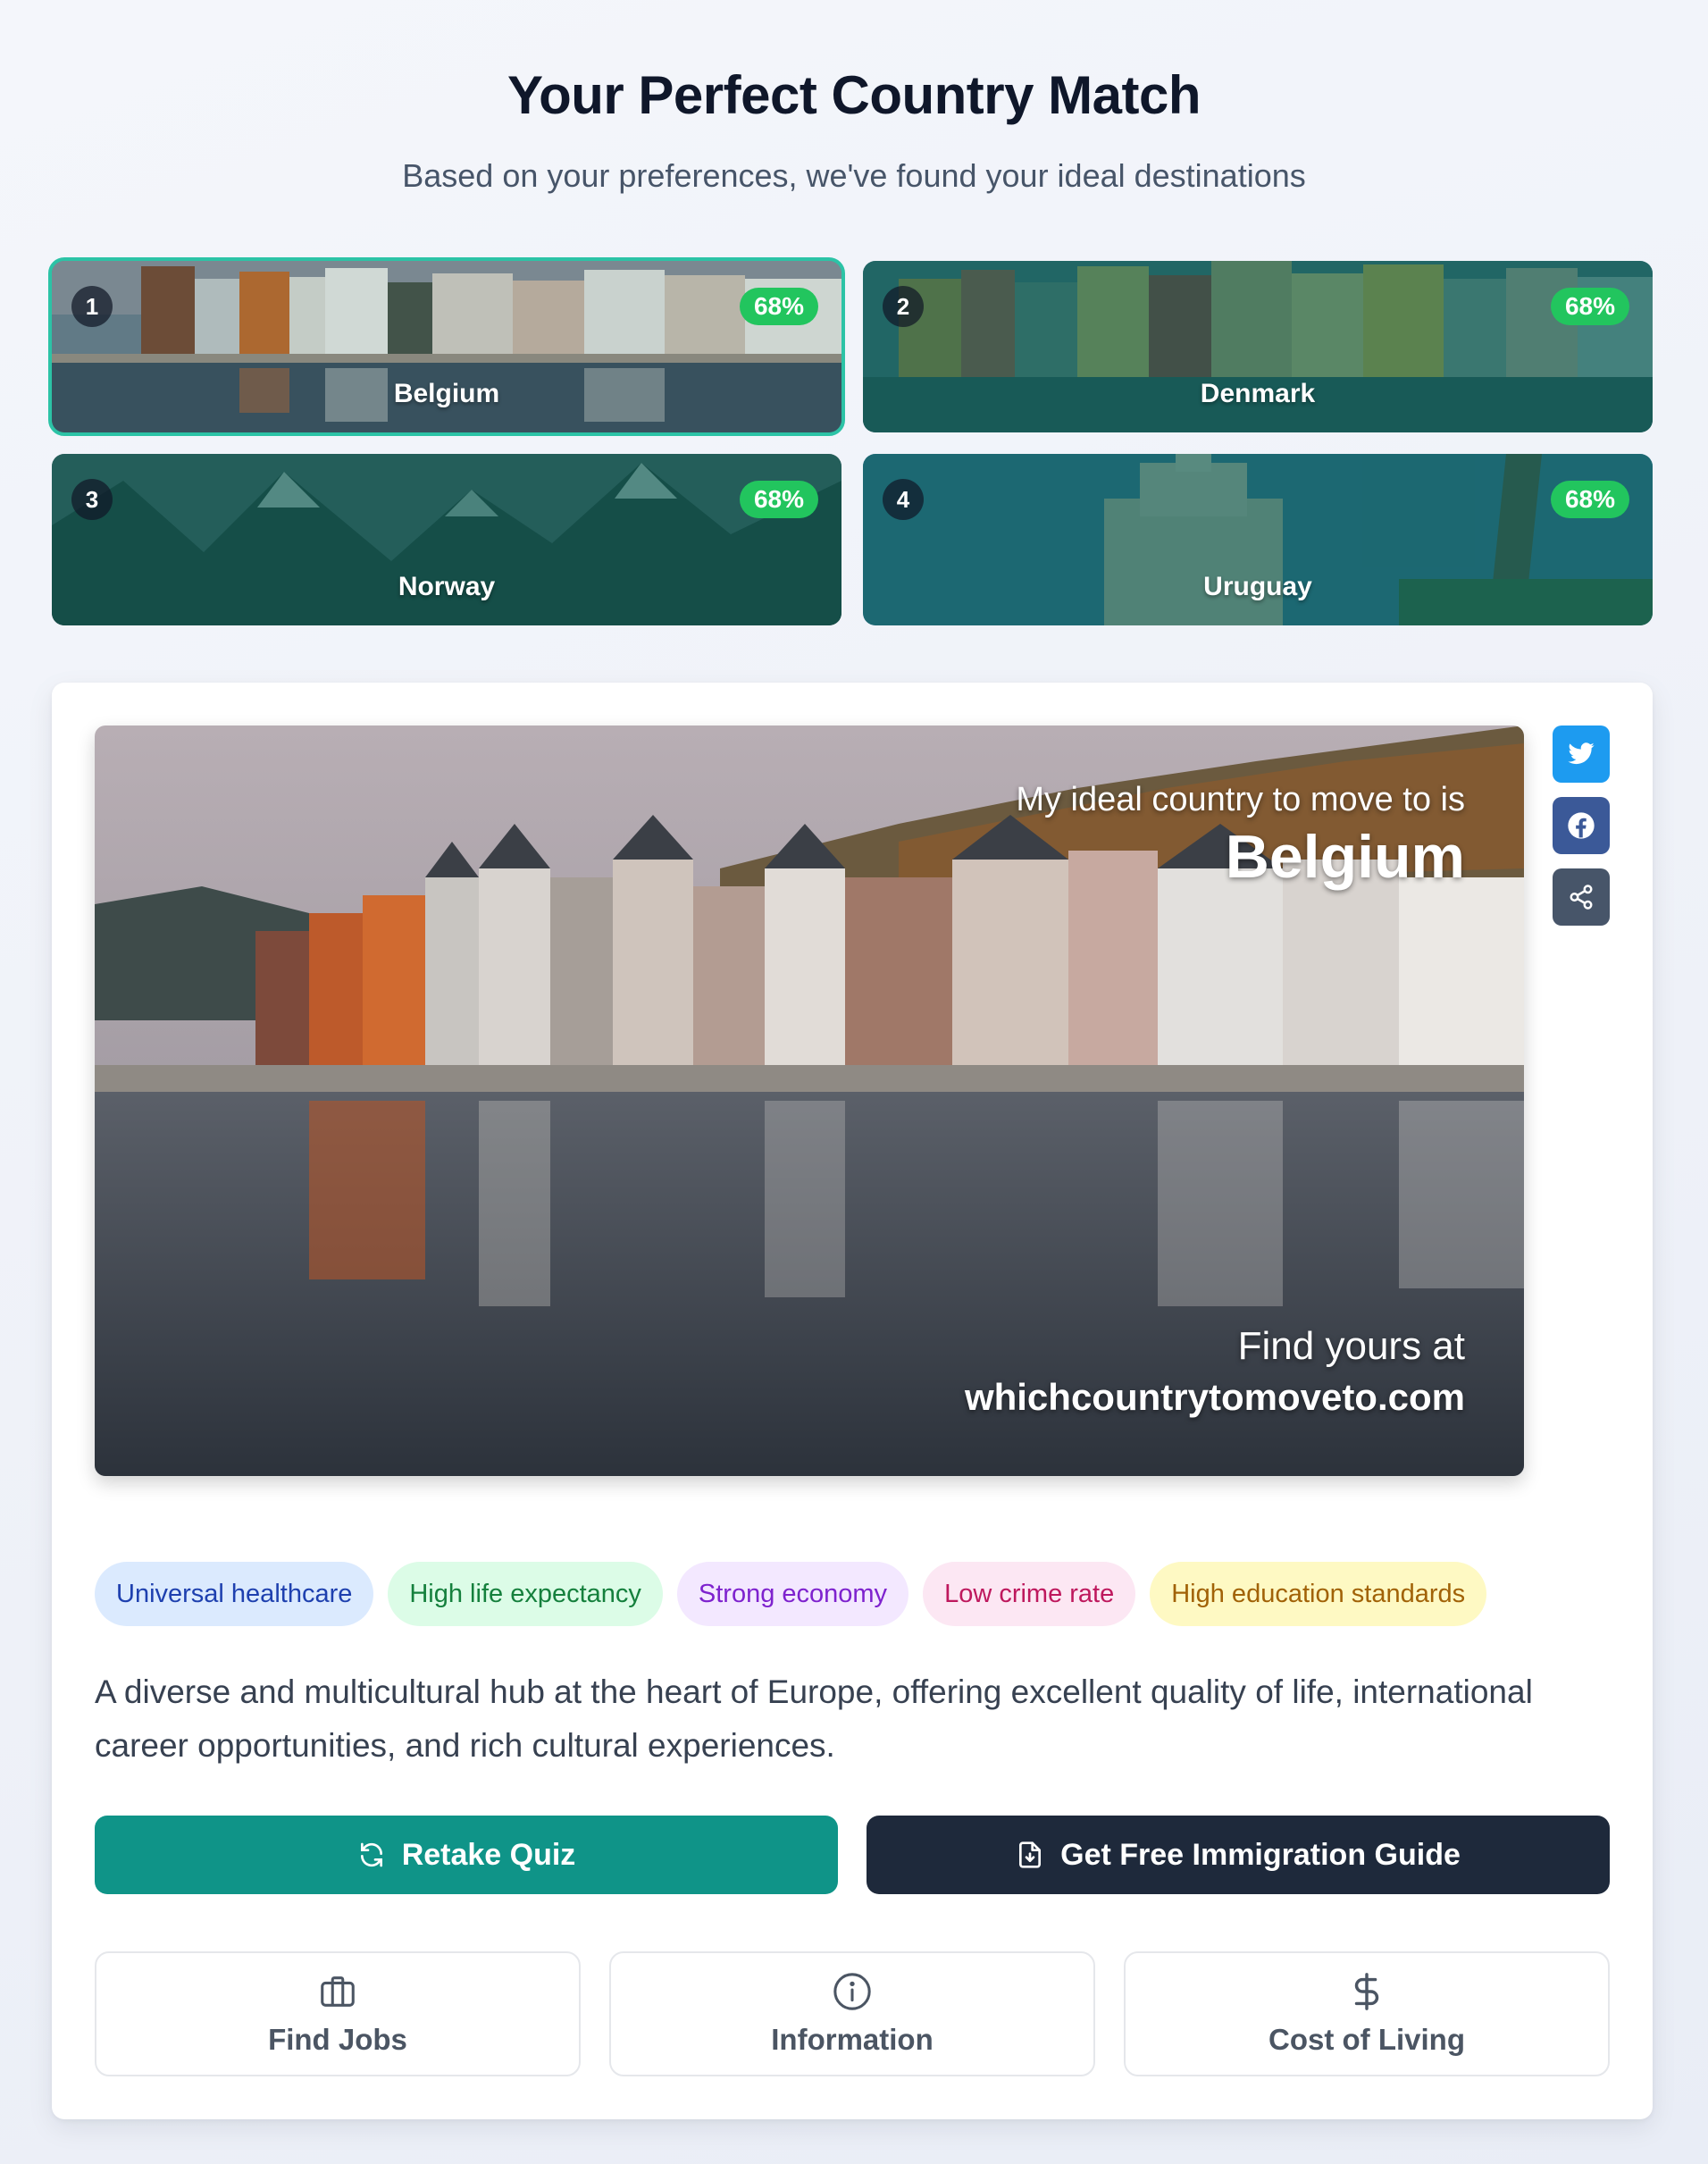 Image resolution: width=1708 pixels, height=2164 pixels. What do you see at coordinates (338, 2013) in the screenshot?
I see `find-jobs-tile: Find Jobs` at bounding box center [338, 2013].